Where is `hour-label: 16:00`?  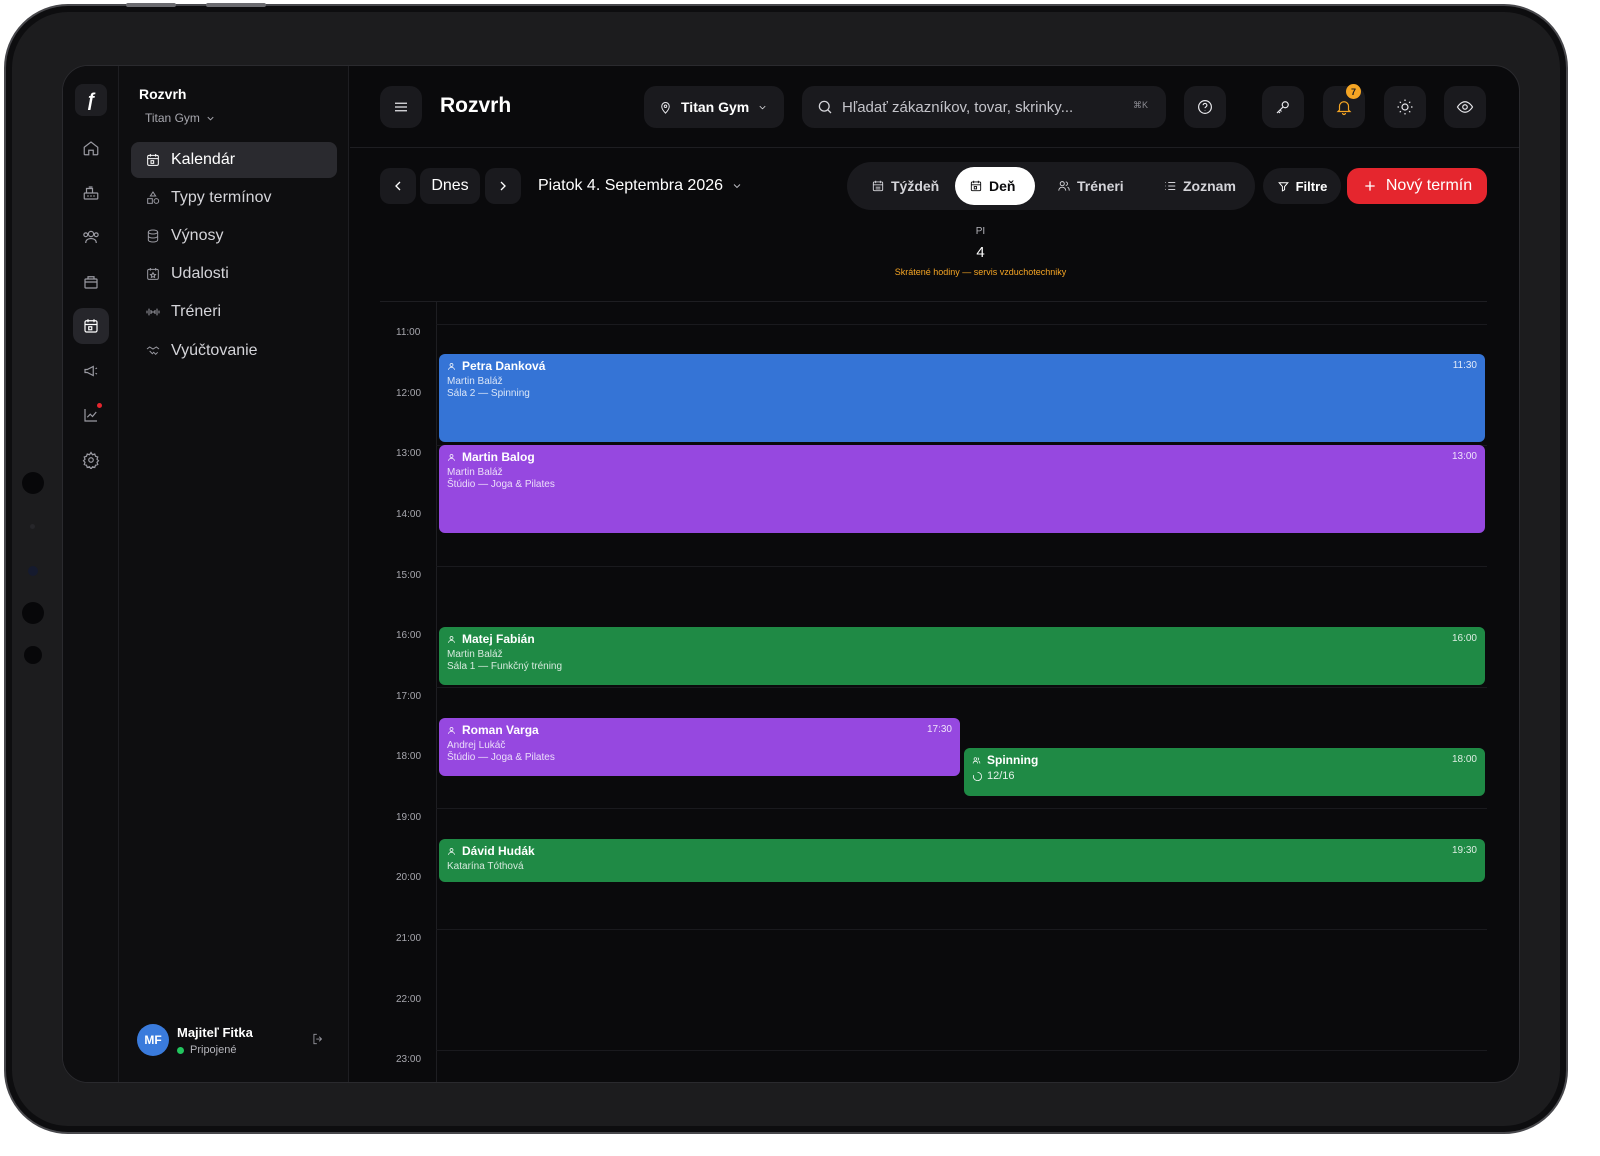 hour-label: 16:00 is located at coordinates (409, 635).